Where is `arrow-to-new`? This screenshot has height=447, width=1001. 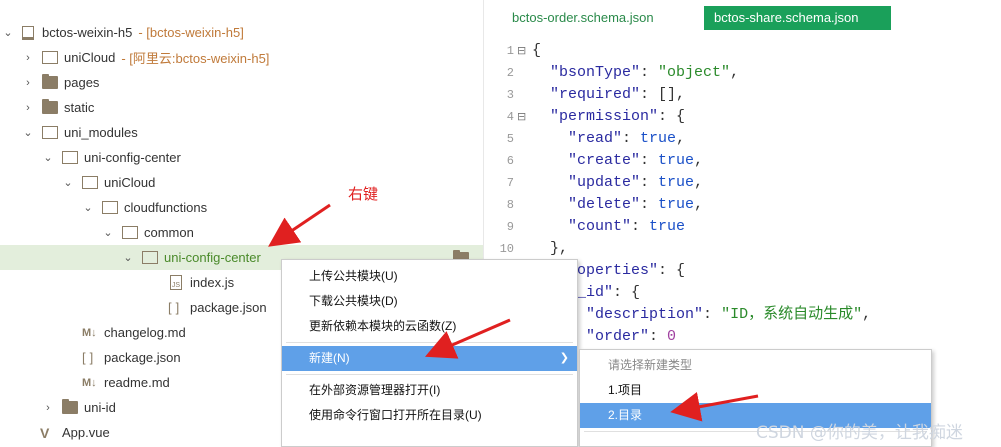
arrow-to-new is located at coordinates (467, 338).